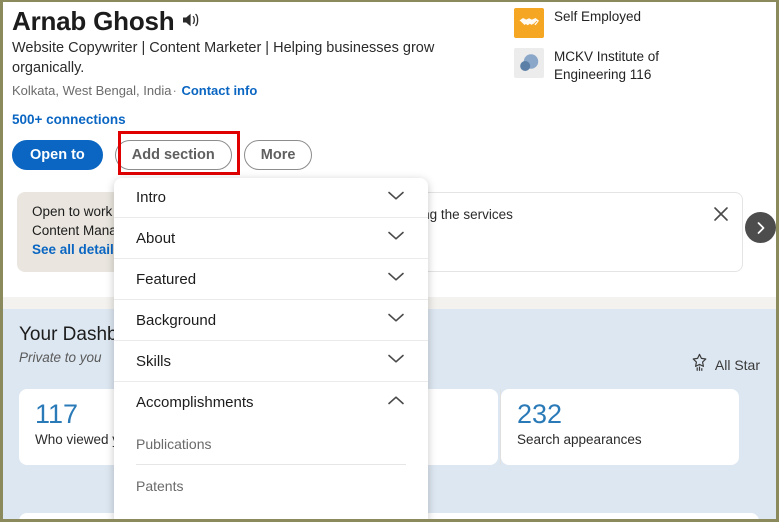 The height and width of the screenshot is (522, 779). I want to click on stat-card-search-appearances: 232 Search appearances, so click(620, 427).